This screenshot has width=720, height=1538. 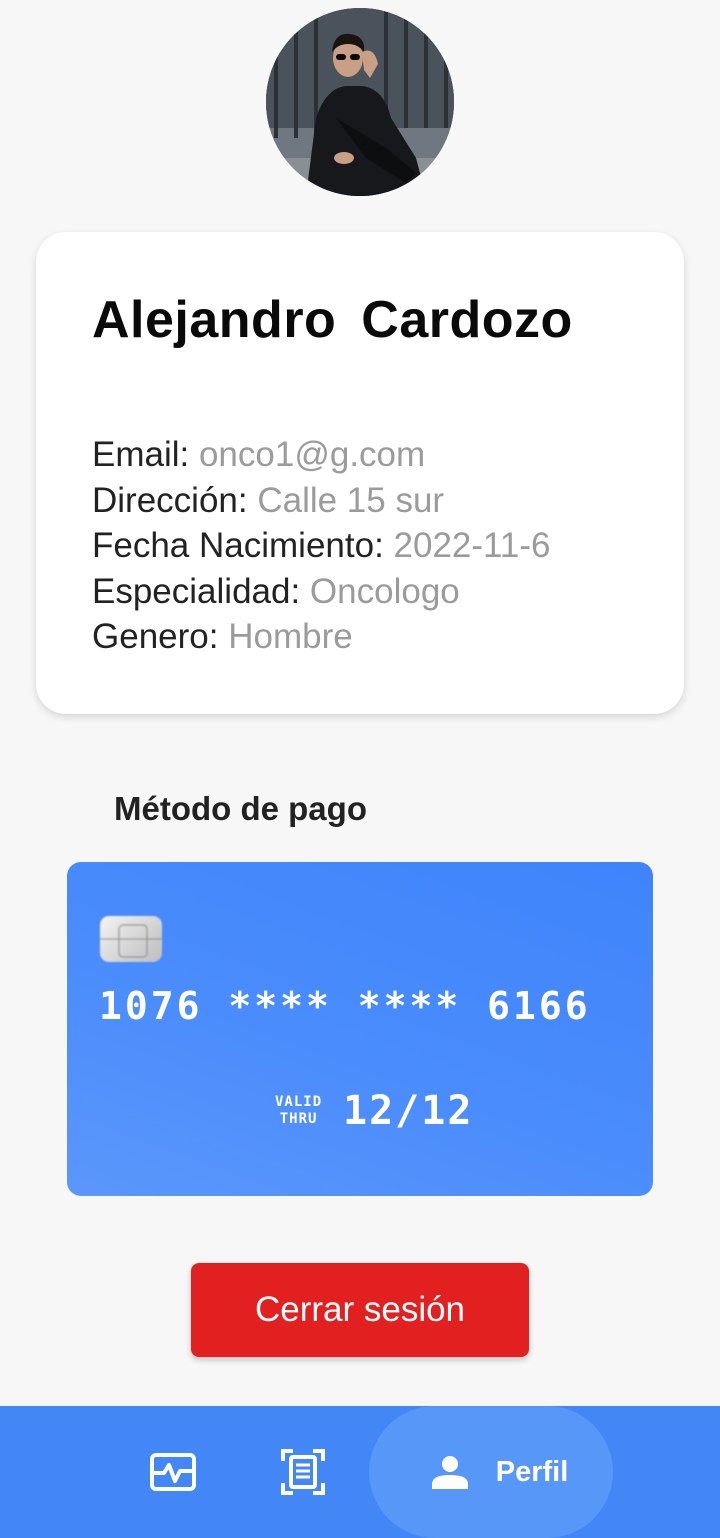 What do you see at coordinates (299, 1102) in the screenshot?
I see `valid-label-line1: VALID` at bounding box center [299, 1102].